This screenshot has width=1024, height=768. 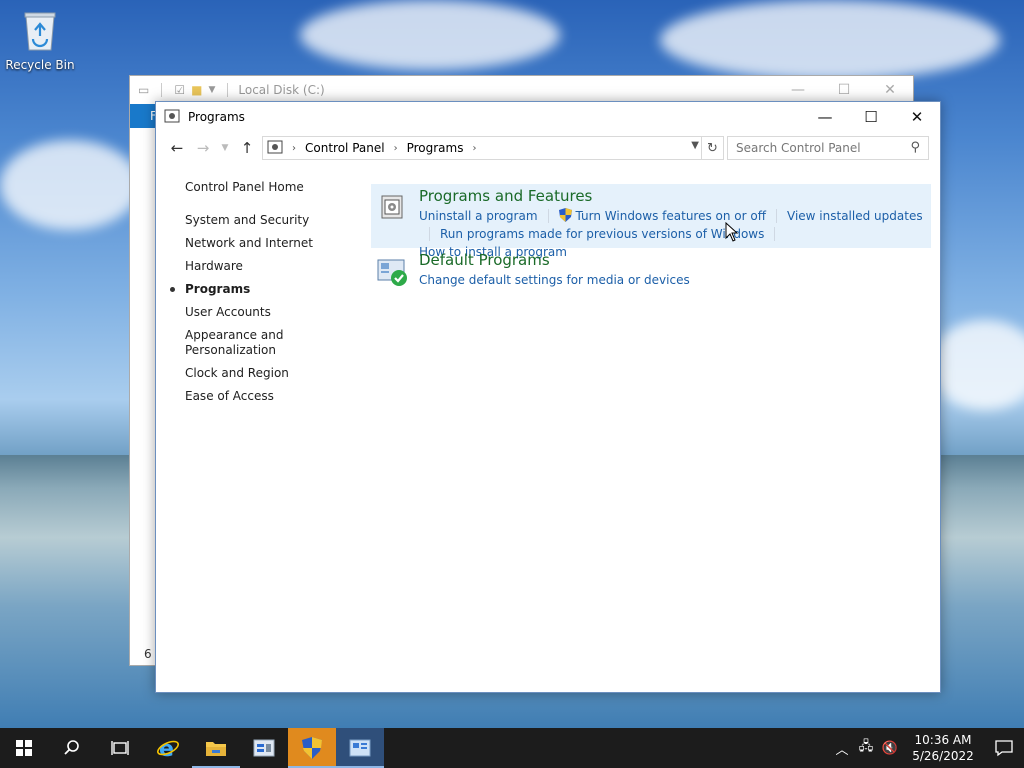 What do you see at coordinates (917, 117) in the screenshot?
I see `close-button: ✕` at bounding box center [917, 117].